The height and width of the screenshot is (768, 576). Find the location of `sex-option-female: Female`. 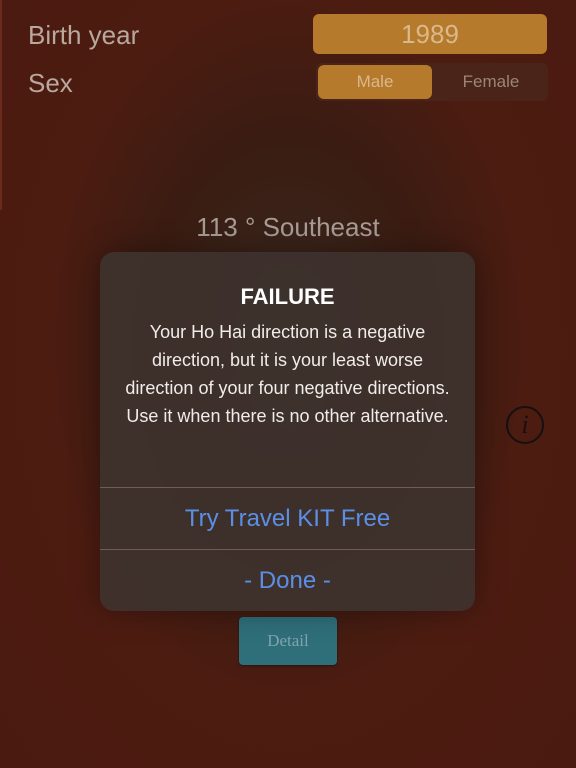

sex-option-female: Female is located at coordinates (491, 82).